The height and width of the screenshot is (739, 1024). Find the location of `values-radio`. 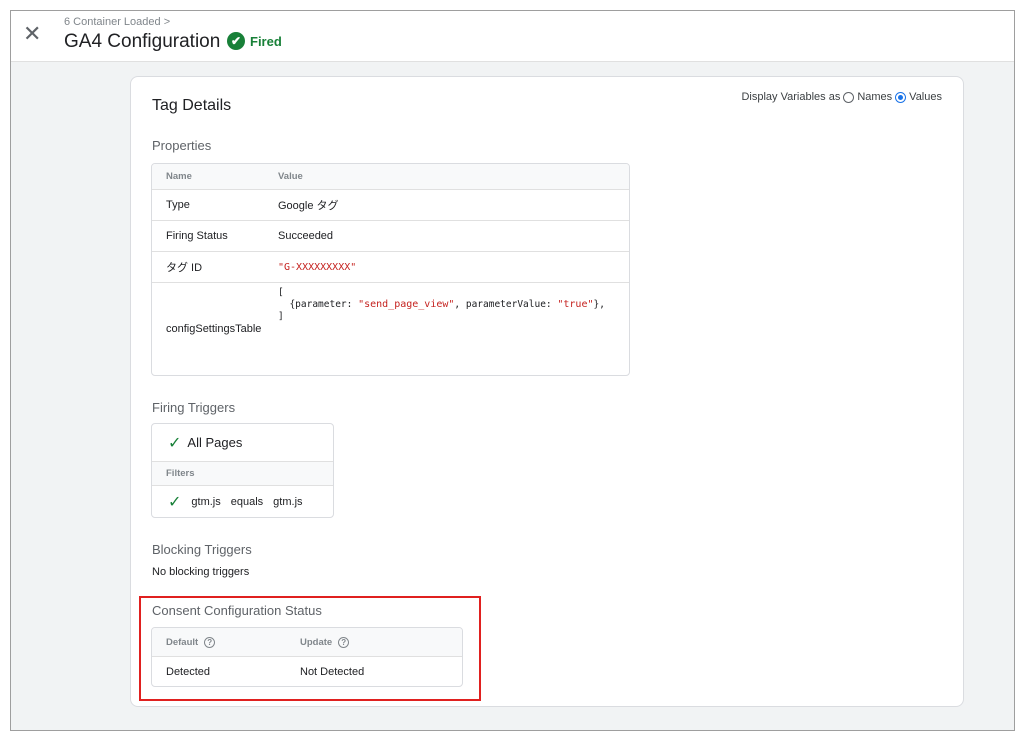

values-radio is located at coordinates (901, 97).